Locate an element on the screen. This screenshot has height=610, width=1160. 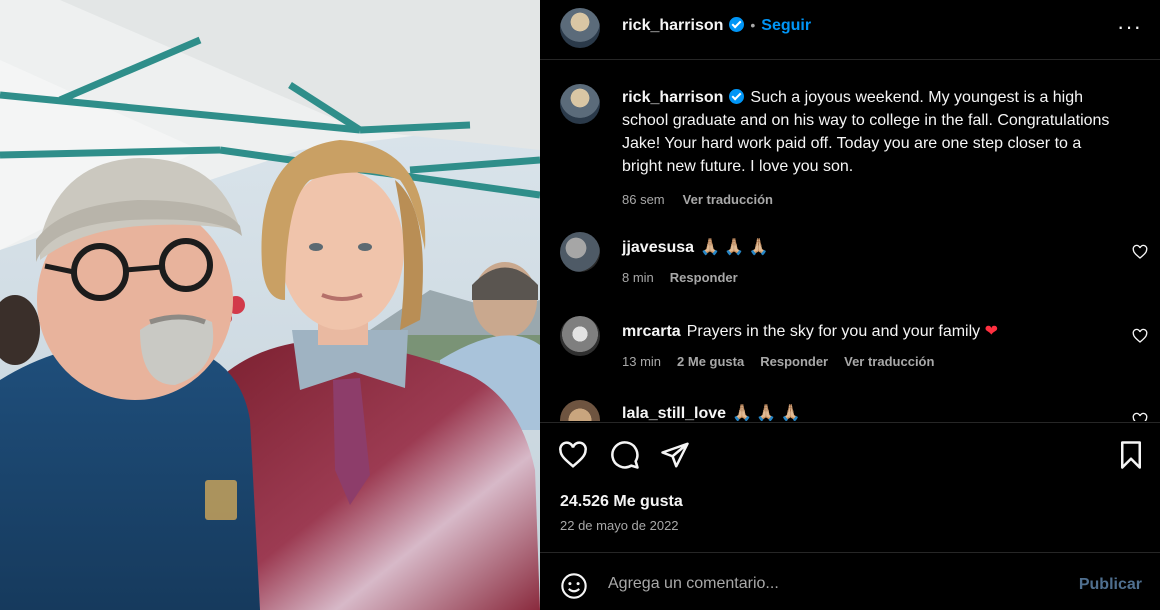
comment-username: jjavesusa is located at coordinates (658, 247).